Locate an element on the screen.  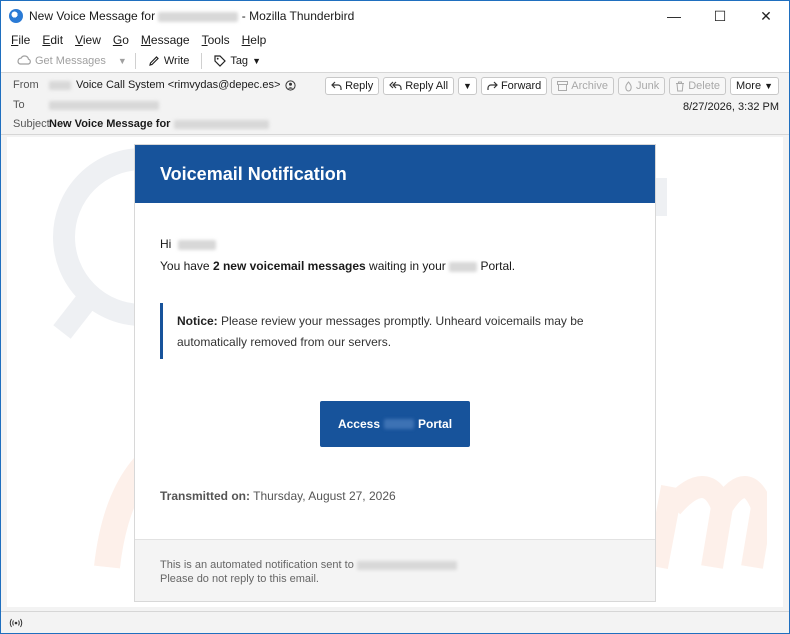
menu-help: Help is located at coordinates (254, 40).